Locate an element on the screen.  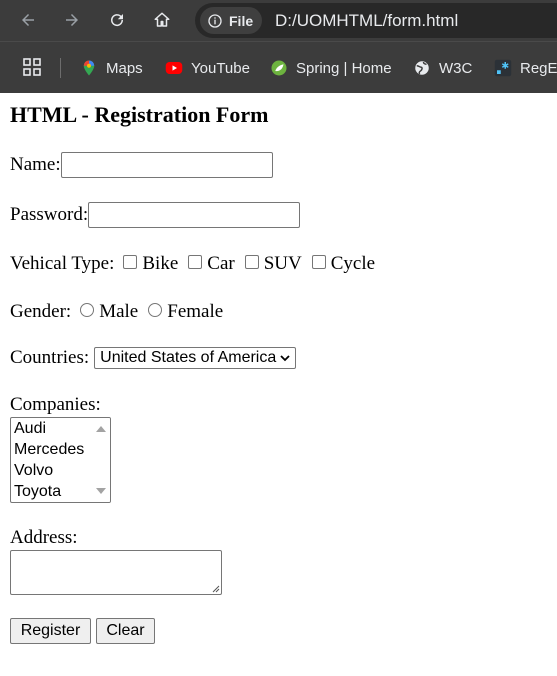
password-row: Password: is located at coordinates (155, 215).